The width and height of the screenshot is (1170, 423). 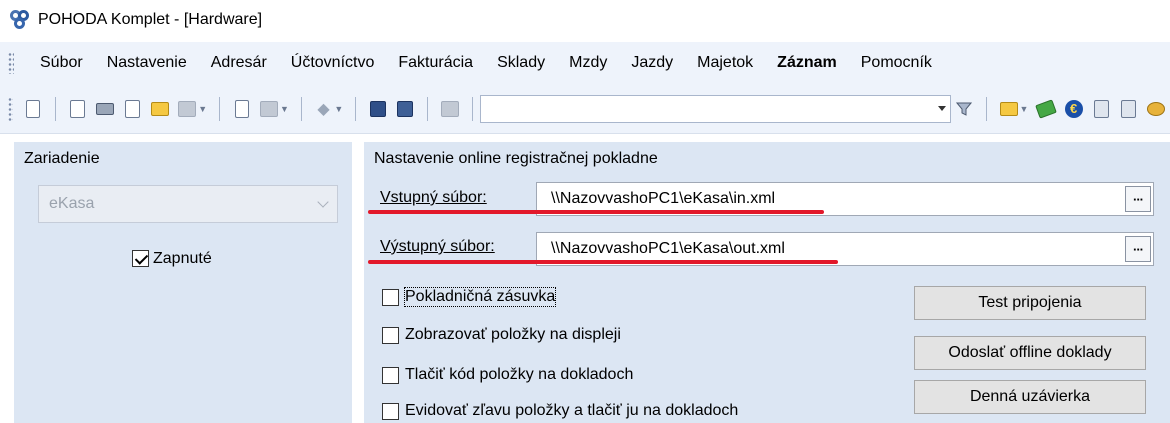 What do you see at coordinates (147, 63) in the screenshot?
I see `menu-settings: Nastavenie` at bounding box center [147, 63].